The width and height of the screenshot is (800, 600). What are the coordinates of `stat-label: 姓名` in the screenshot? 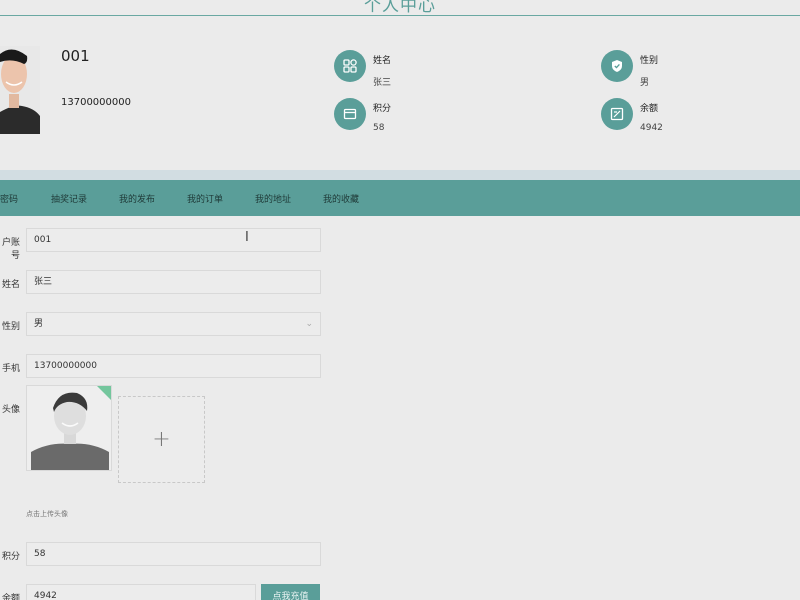 It's located at (382, 61).